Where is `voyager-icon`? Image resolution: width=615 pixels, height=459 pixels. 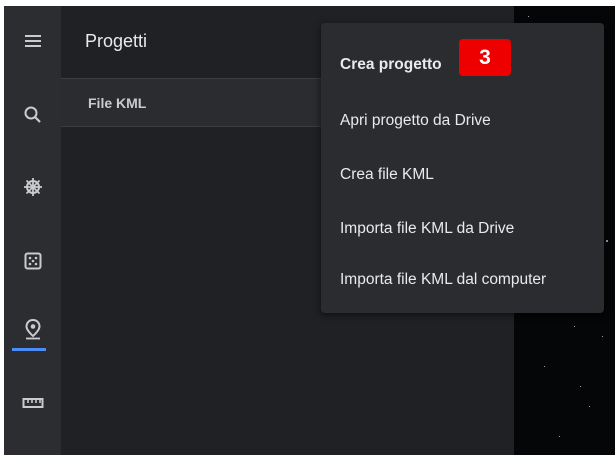
voyager-icon is located at coordinates (33, 187).